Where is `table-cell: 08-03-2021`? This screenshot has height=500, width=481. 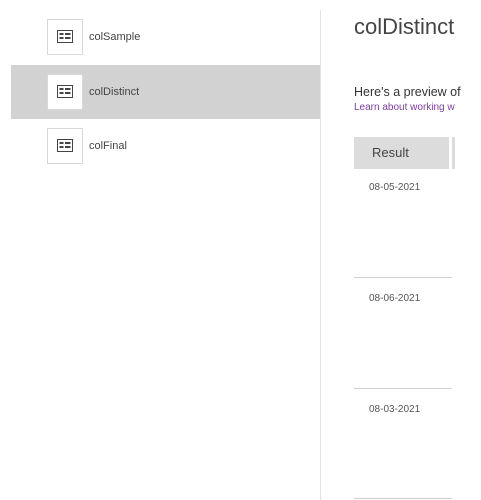 table-cell: 08-03-2021 is located at coordinates (395, 409).